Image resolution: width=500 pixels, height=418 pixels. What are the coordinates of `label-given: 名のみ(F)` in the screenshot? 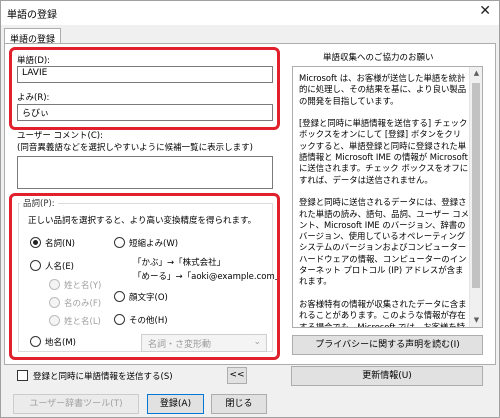 It's located at (83, 304).